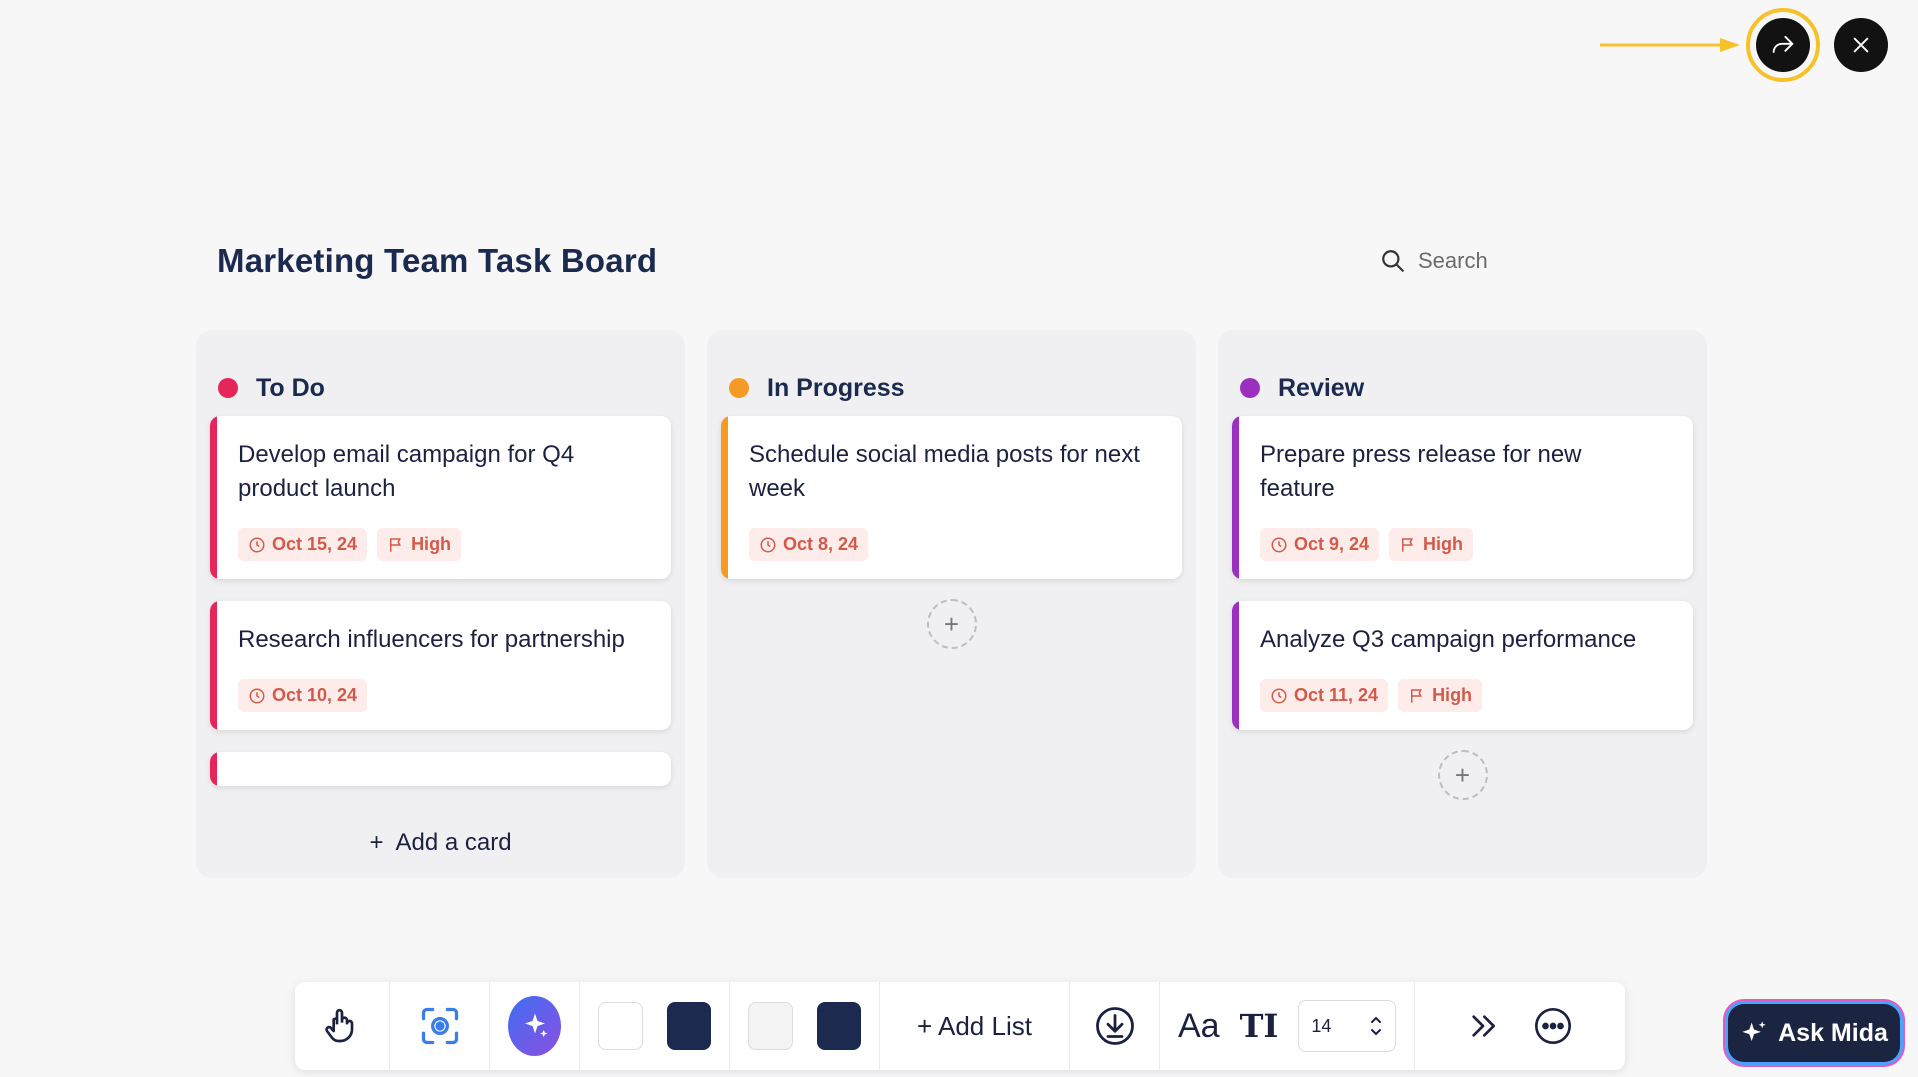 This screenshot has width=1918, height=1077. I want to click on card-tags: Oct 15, 24 High, so click(442, 544).